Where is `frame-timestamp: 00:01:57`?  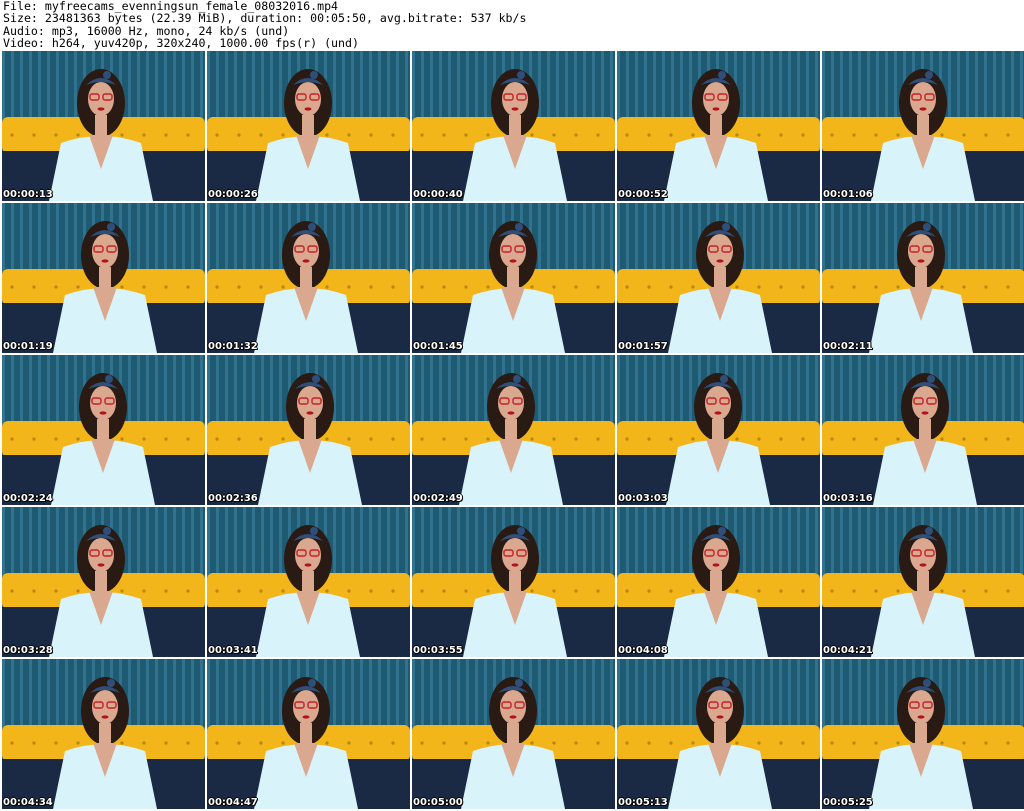 frame-timestamp: 00:01:57 is located at coordinates (643, 346).